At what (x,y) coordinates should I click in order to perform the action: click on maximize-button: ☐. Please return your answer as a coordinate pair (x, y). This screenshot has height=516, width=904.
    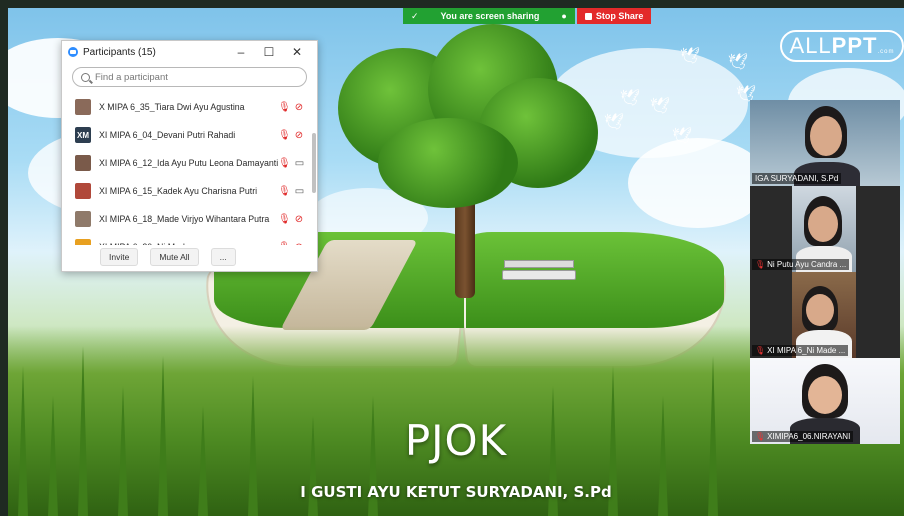
    Looking at the image, I should click on (269, 52).